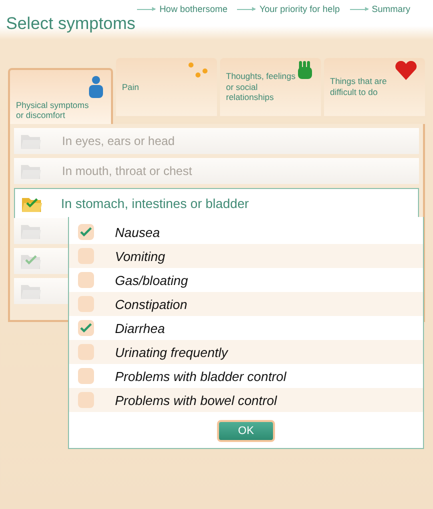 This screenshot has width=433, height=509. Describe the element at coordinates (299, 9) in the screenshot. I see `step-label: Your priority for help` at that location.